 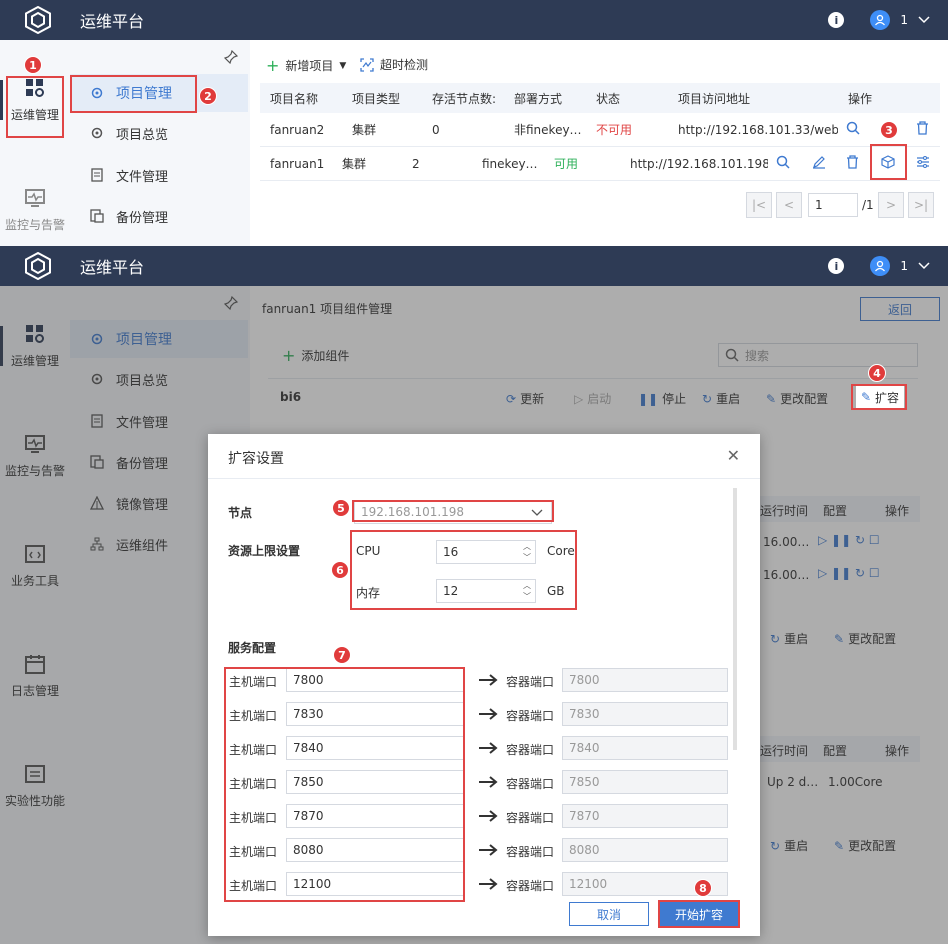 What do you see at coordinates (97, 175) in the screenshot?
I see `file-icon` at bounding box center [97, 175].